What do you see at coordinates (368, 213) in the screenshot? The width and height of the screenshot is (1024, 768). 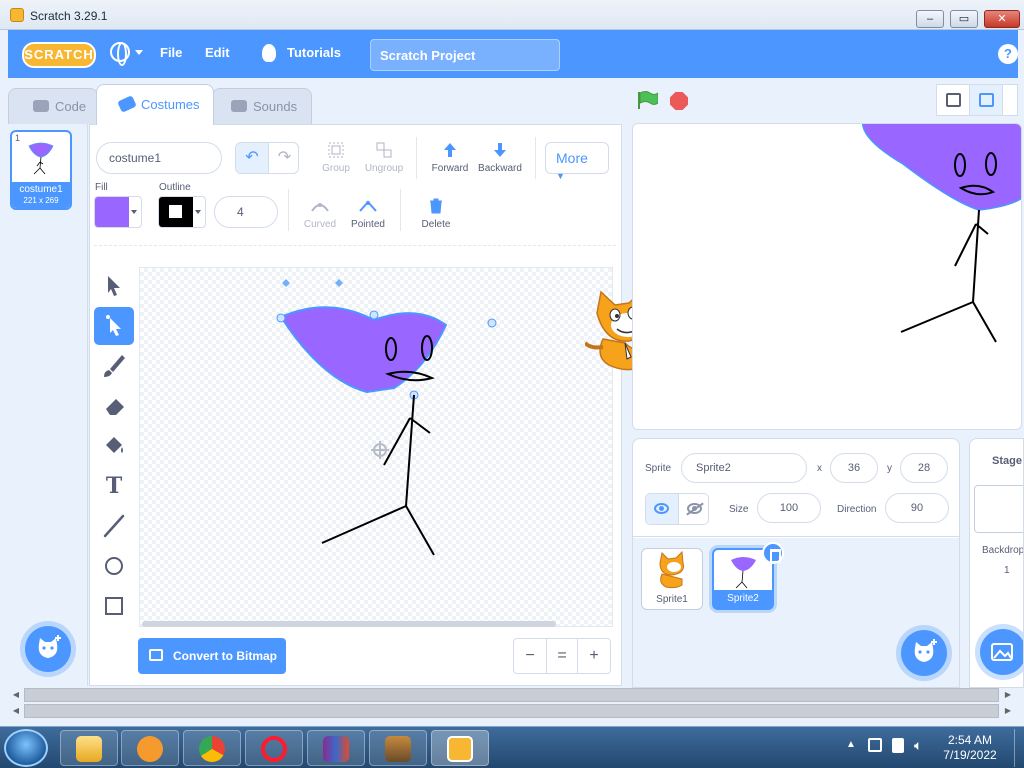 I see `pointed-button: Pointed` at bounding box center [368, 213].